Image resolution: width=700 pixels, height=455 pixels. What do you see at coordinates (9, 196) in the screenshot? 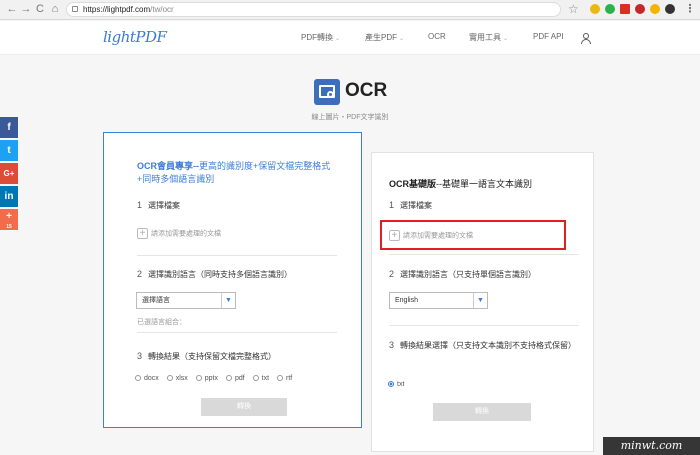
I see `linkedin-share-icon: in` at bounding box center [9, 196].